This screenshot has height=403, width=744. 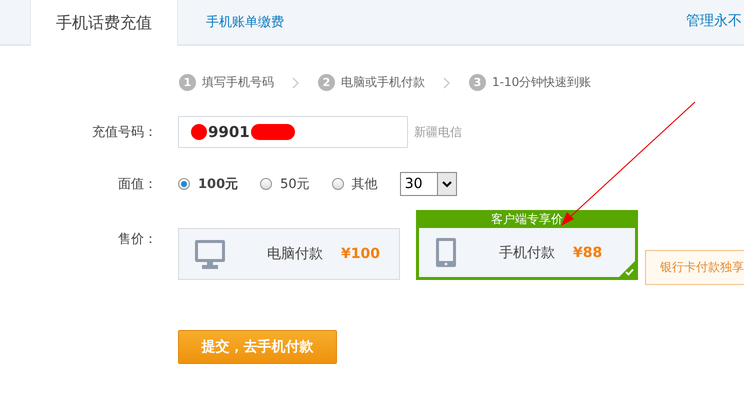 What do you see at coordinates (137, 239) in the screenshot?
I see `field-label: 售价：` at bounding box center [137, 239].